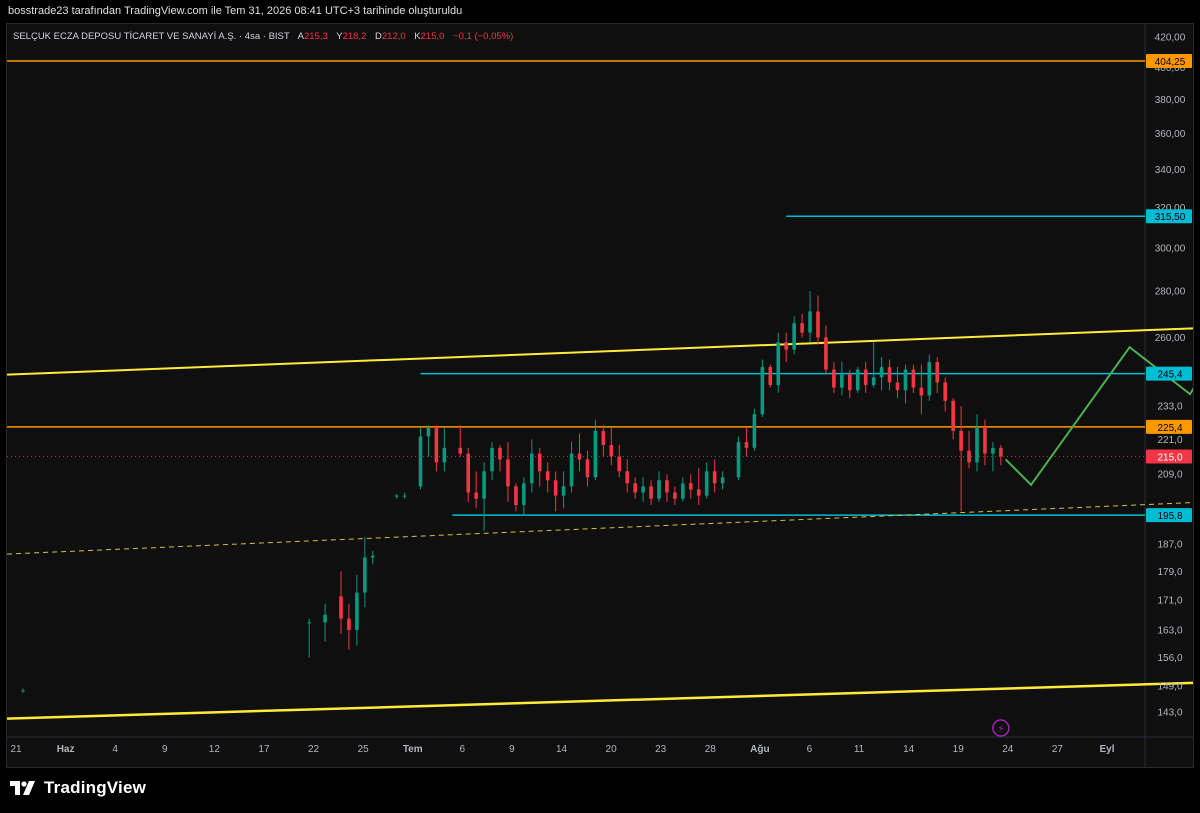 The height and width of the screenshot is (813, 1200). Describe the element at coordinates (66, 749) in the screenshot. I see `time-tick-label: Haz` at that location.